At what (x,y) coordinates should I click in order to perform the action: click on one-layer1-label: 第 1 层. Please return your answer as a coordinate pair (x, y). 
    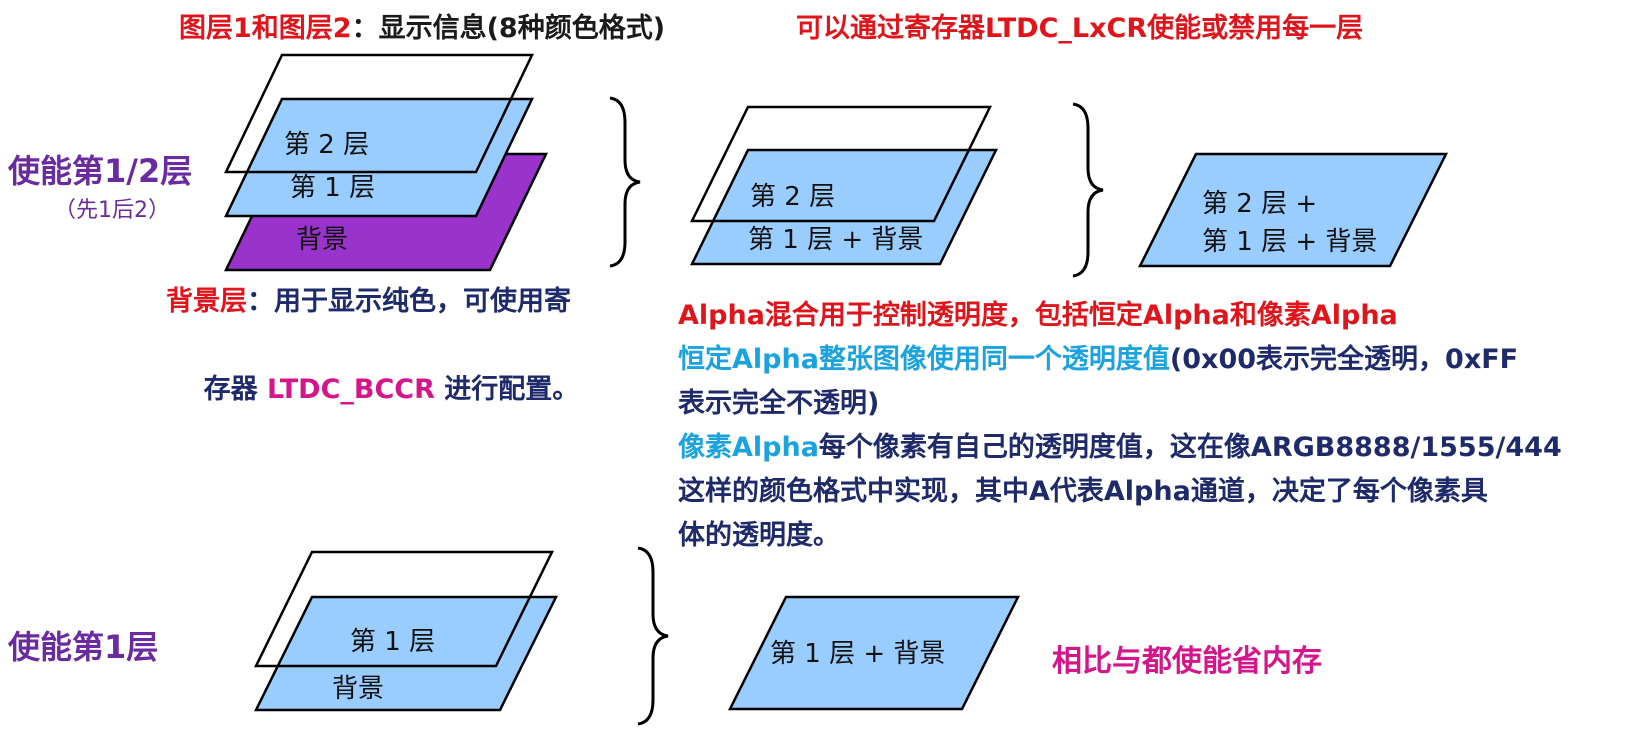
    Looking at the image, I should click on (392, 642).